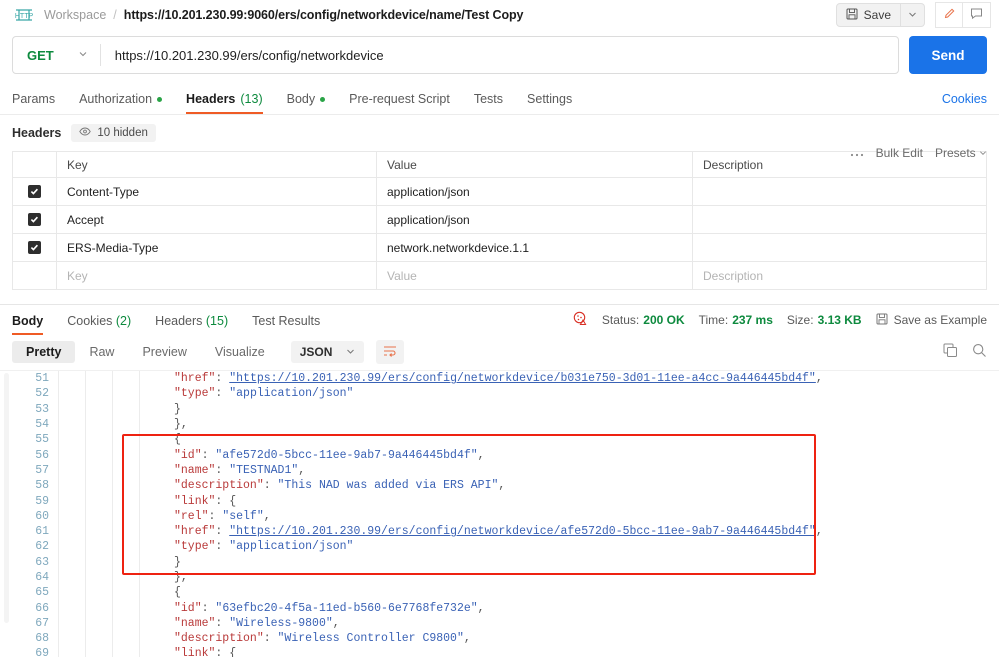 This screenshot has height=660, width=999. What do you see at coordinates (402, 276) in the screenshot?
I see `header-value-placeholder: Value` at bounding box center [402, 276].